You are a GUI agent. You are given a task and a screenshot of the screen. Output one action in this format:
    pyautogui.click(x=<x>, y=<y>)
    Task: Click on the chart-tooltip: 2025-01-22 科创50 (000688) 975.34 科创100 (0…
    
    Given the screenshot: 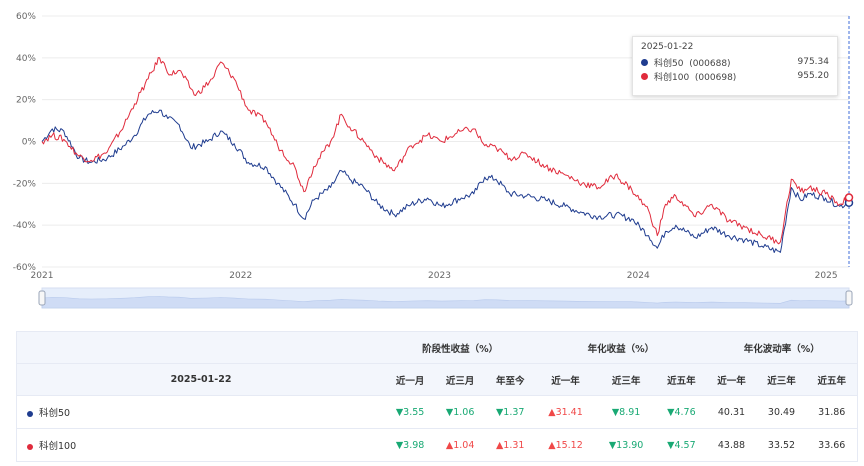 What is the action you would take?
    pyautogui.click(x=735, y=66)
    